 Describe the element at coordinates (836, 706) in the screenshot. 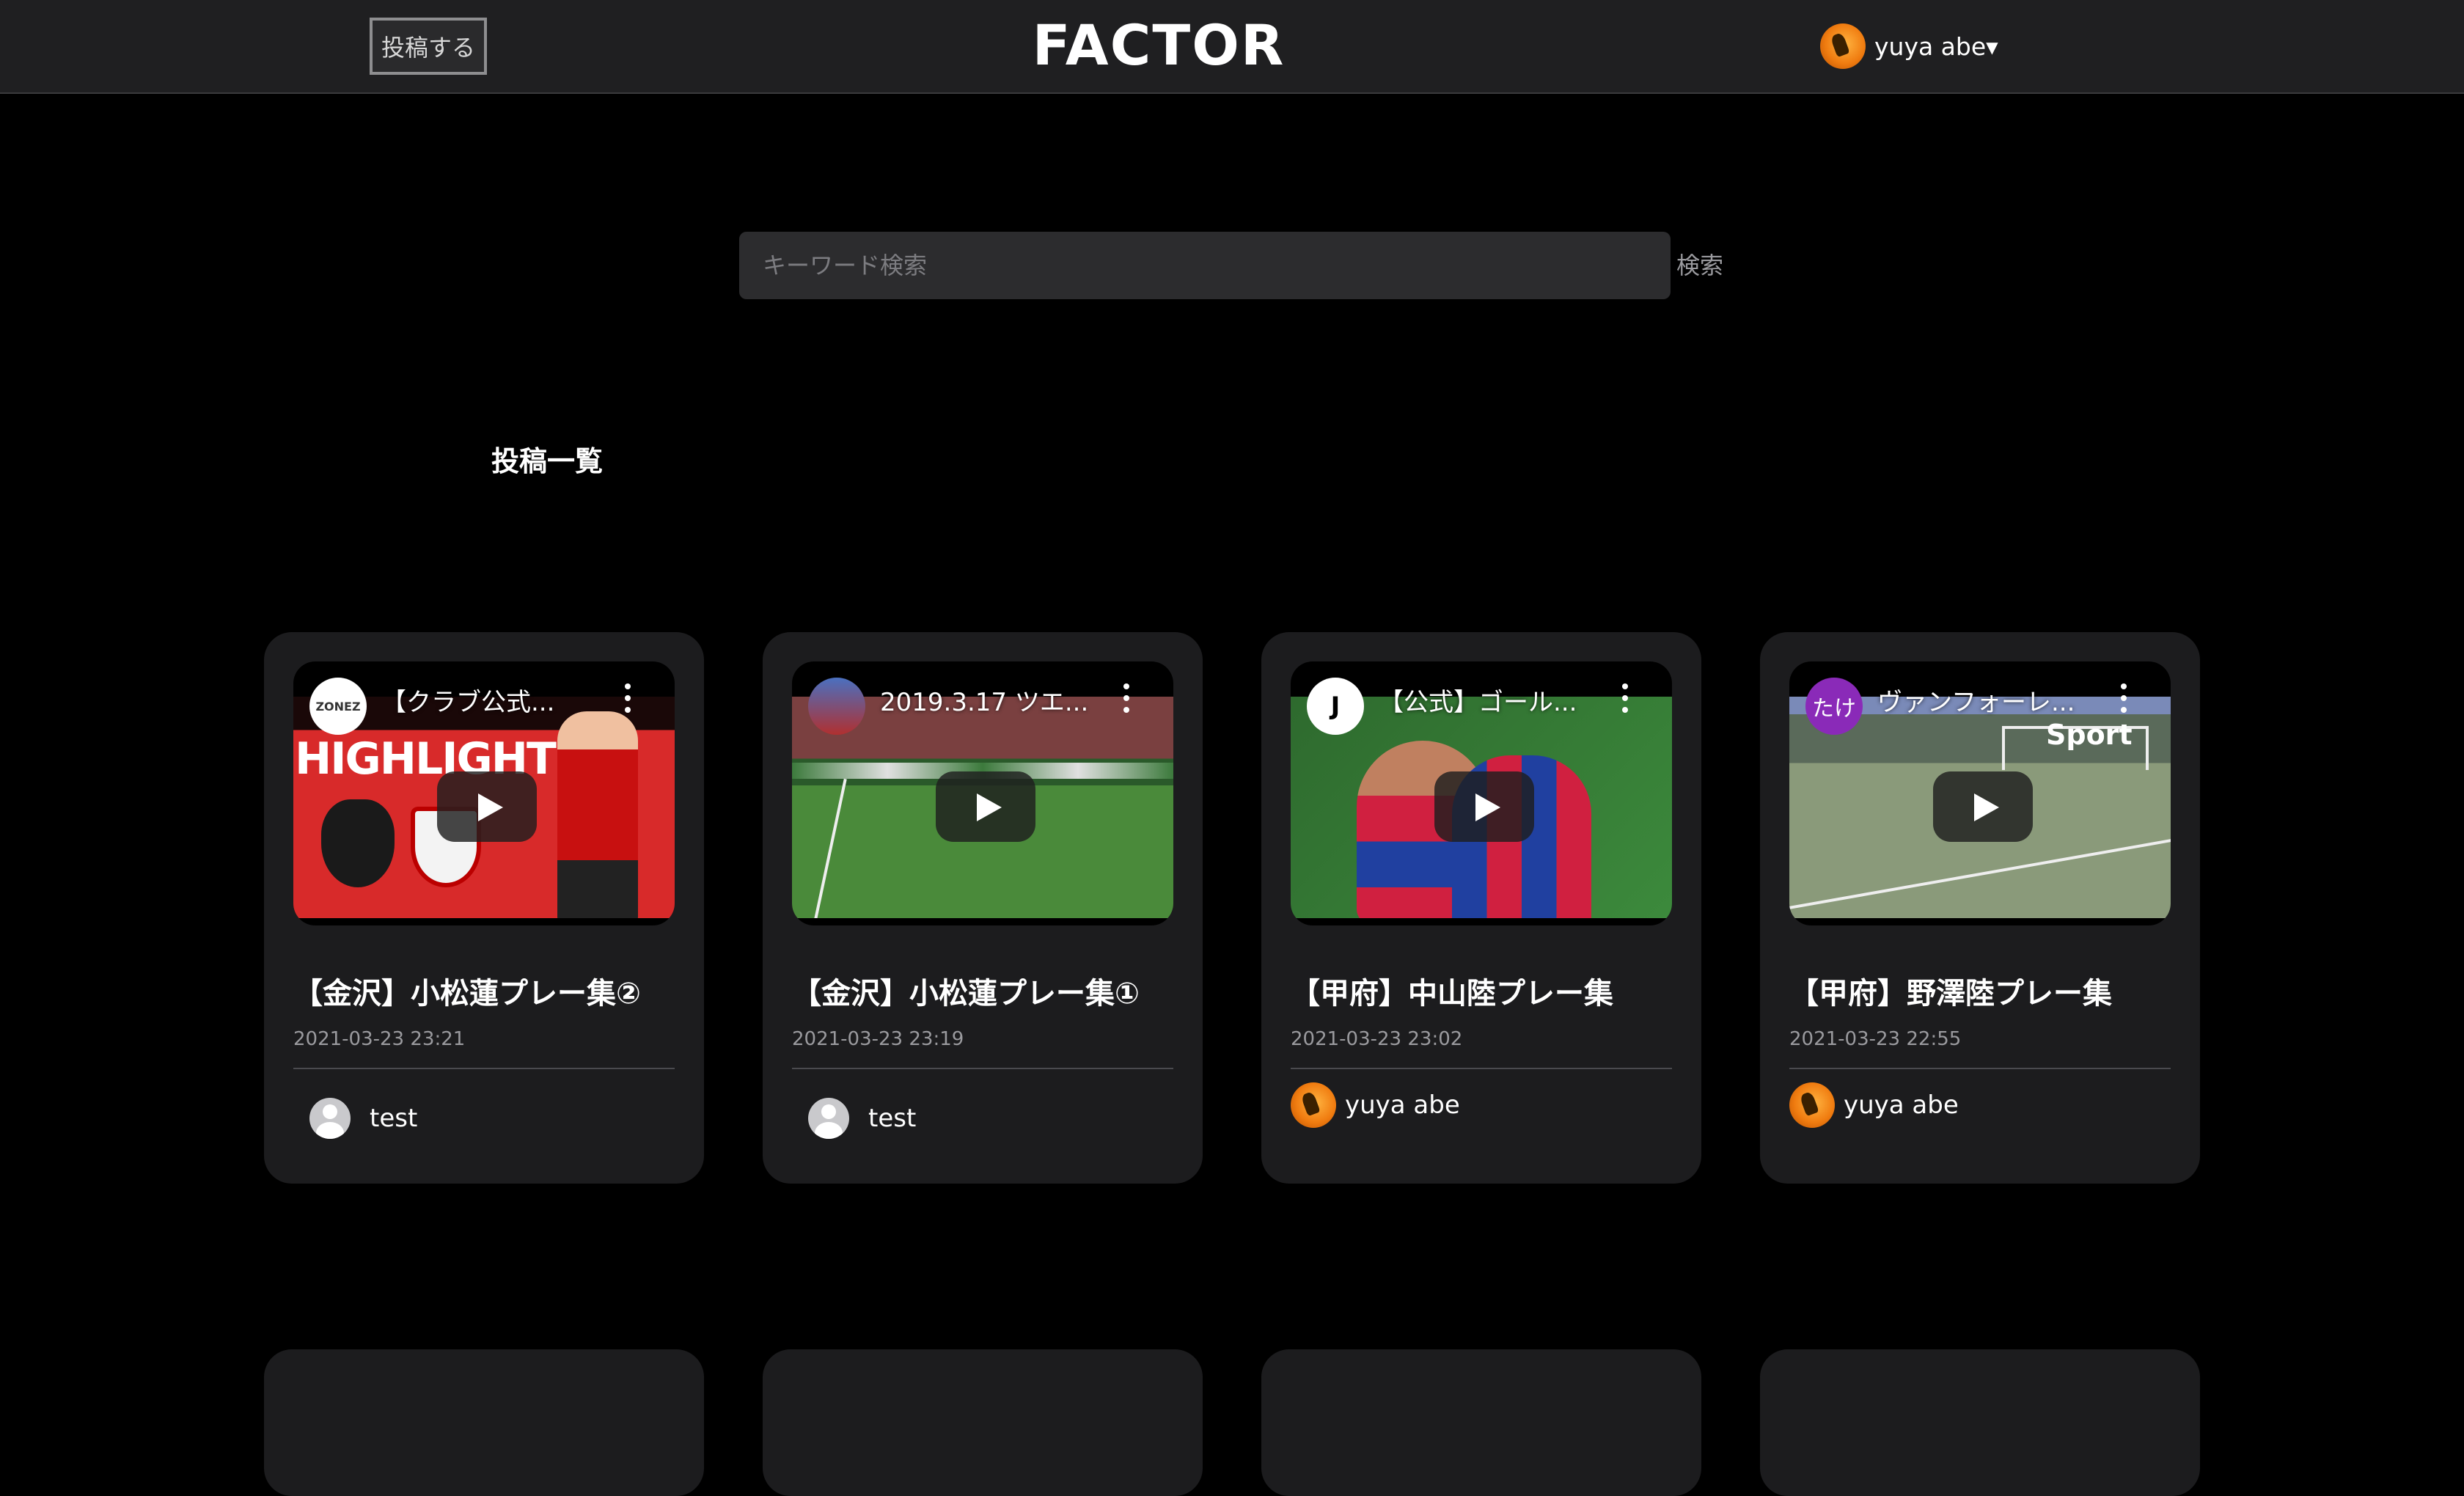

I see `channel-avatar` at that location.